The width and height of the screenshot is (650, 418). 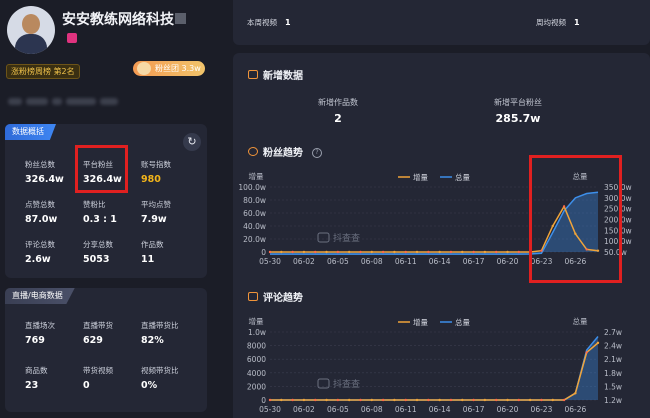 What do you see at coordinates (317, 153) in the screenshot?
I see `info-icon: ?` at bounding box center [317, 153].